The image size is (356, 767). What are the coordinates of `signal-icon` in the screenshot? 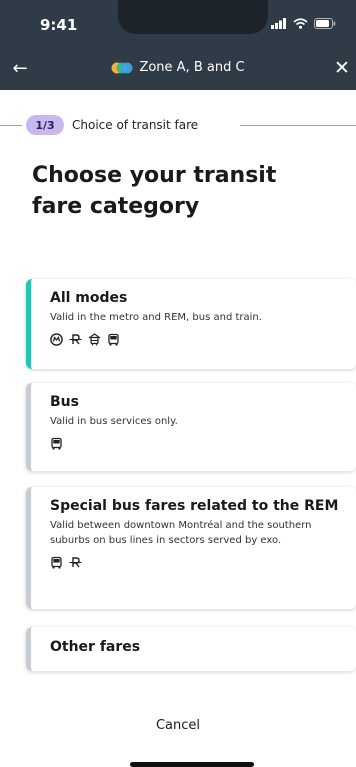 It's located at (278, 23).